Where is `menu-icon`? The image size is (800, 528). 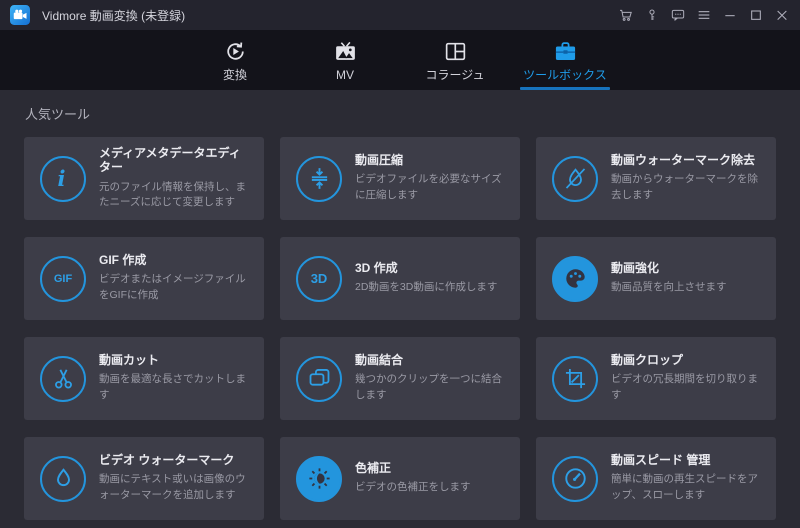
menu-icon is located at coordinates (703, 15).